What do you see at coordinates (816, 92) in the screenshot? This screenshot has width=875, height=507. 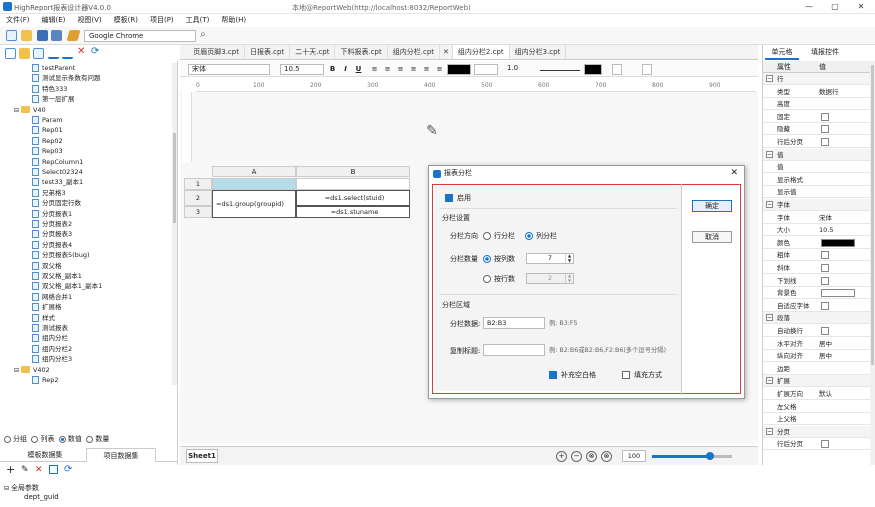 I see `property-row: 类型 数据行` at bounding box center [816, 92].